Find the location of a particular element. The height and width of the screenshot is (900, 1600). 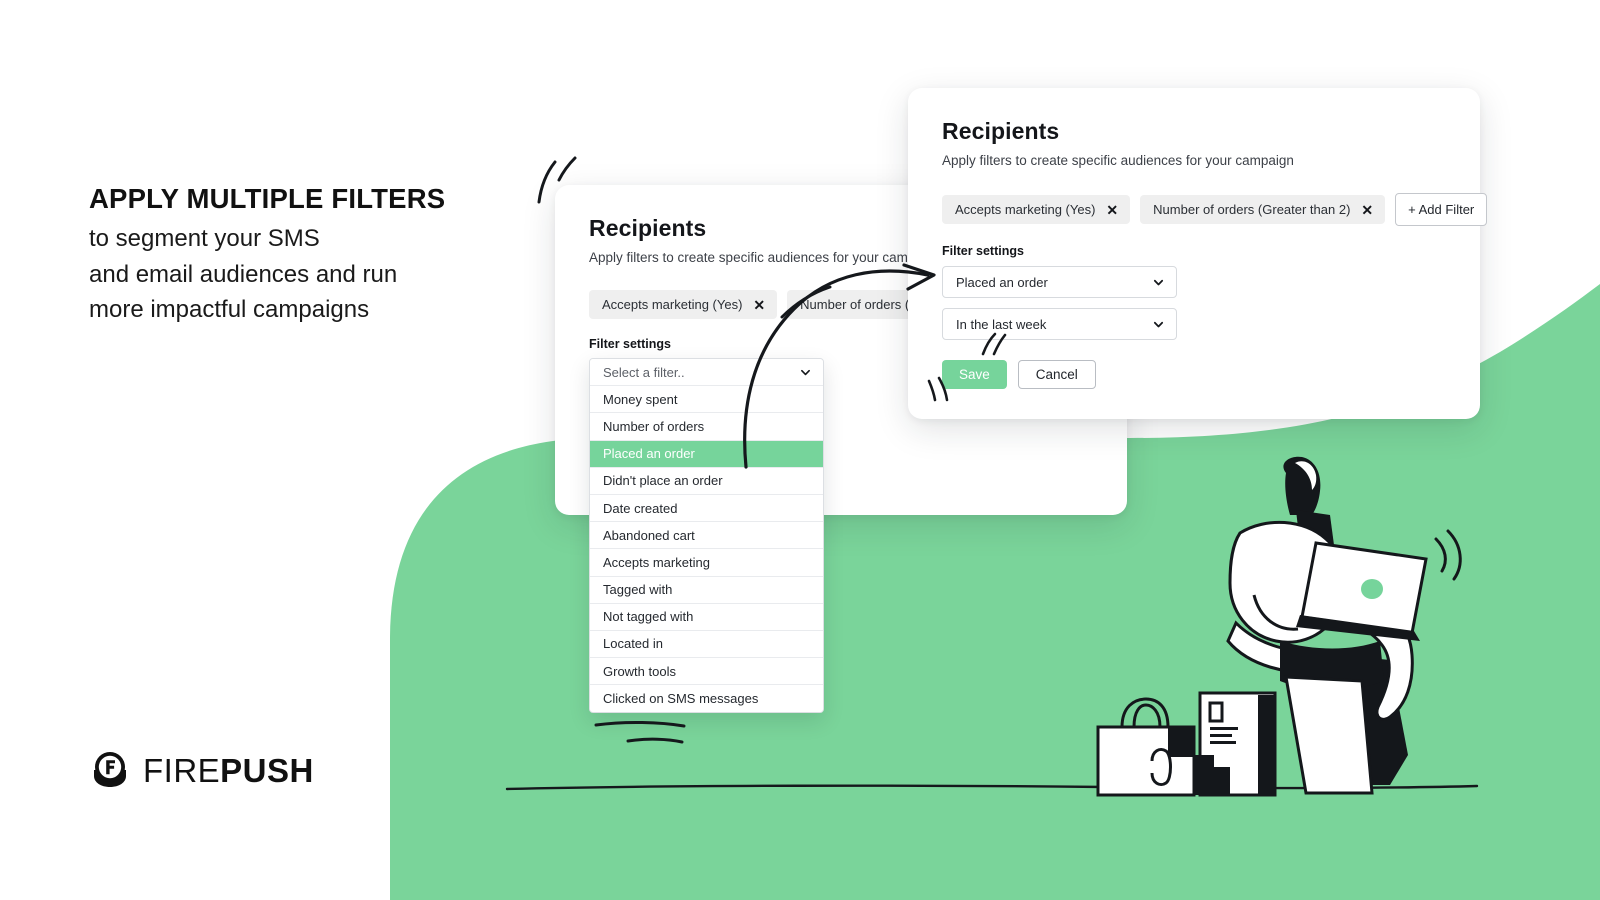

dropdown-option-growth-tools: Growth tools is located at coordinates (706, 672).